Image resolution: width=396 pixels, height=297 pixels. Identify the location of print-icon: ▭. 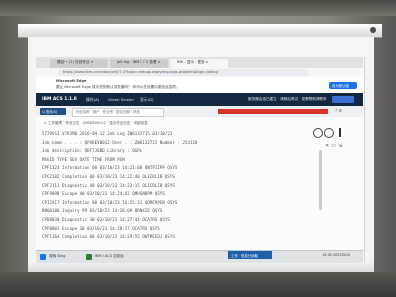
(334, 146).